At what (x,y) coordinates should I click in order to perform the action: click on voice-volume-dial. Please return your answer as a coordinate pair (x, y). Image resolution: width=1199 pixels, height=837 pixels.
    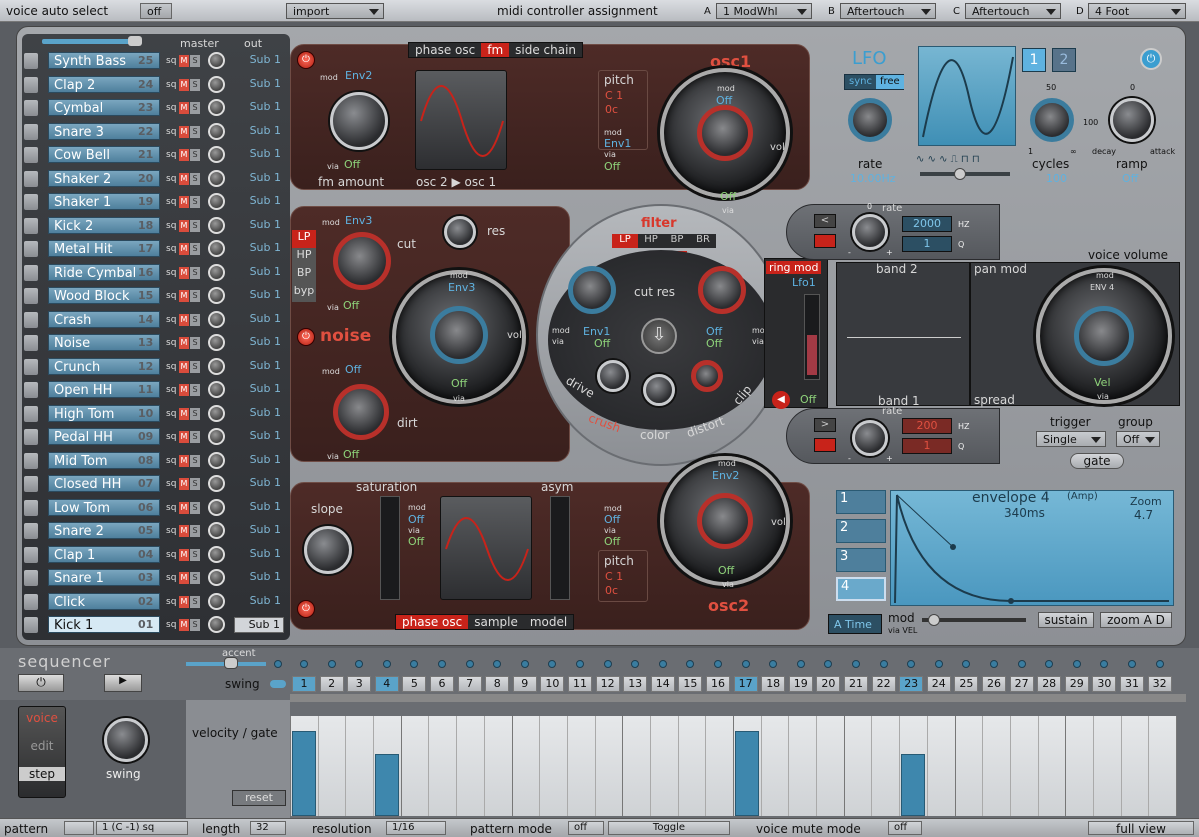
    Looking at the image, I should click on (1104, 336).